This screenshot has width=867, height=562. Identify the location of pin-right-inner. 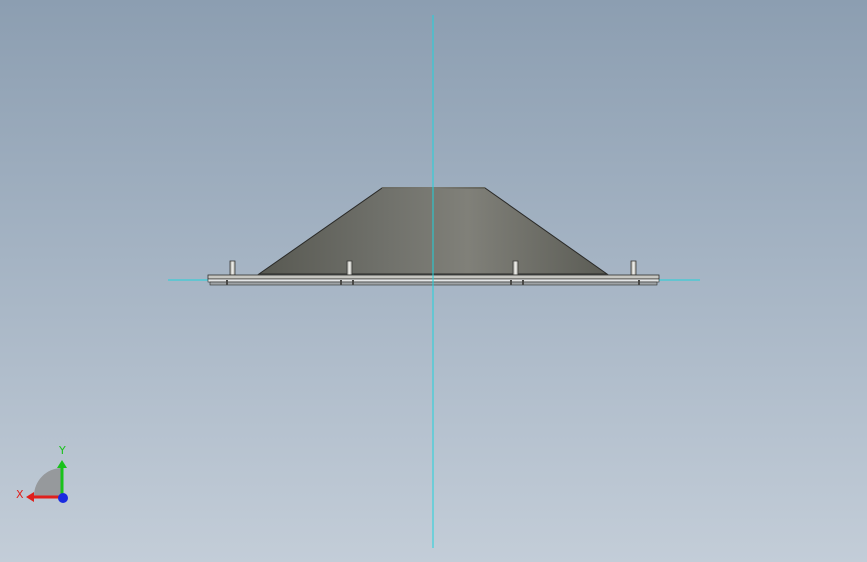
(515, 268).